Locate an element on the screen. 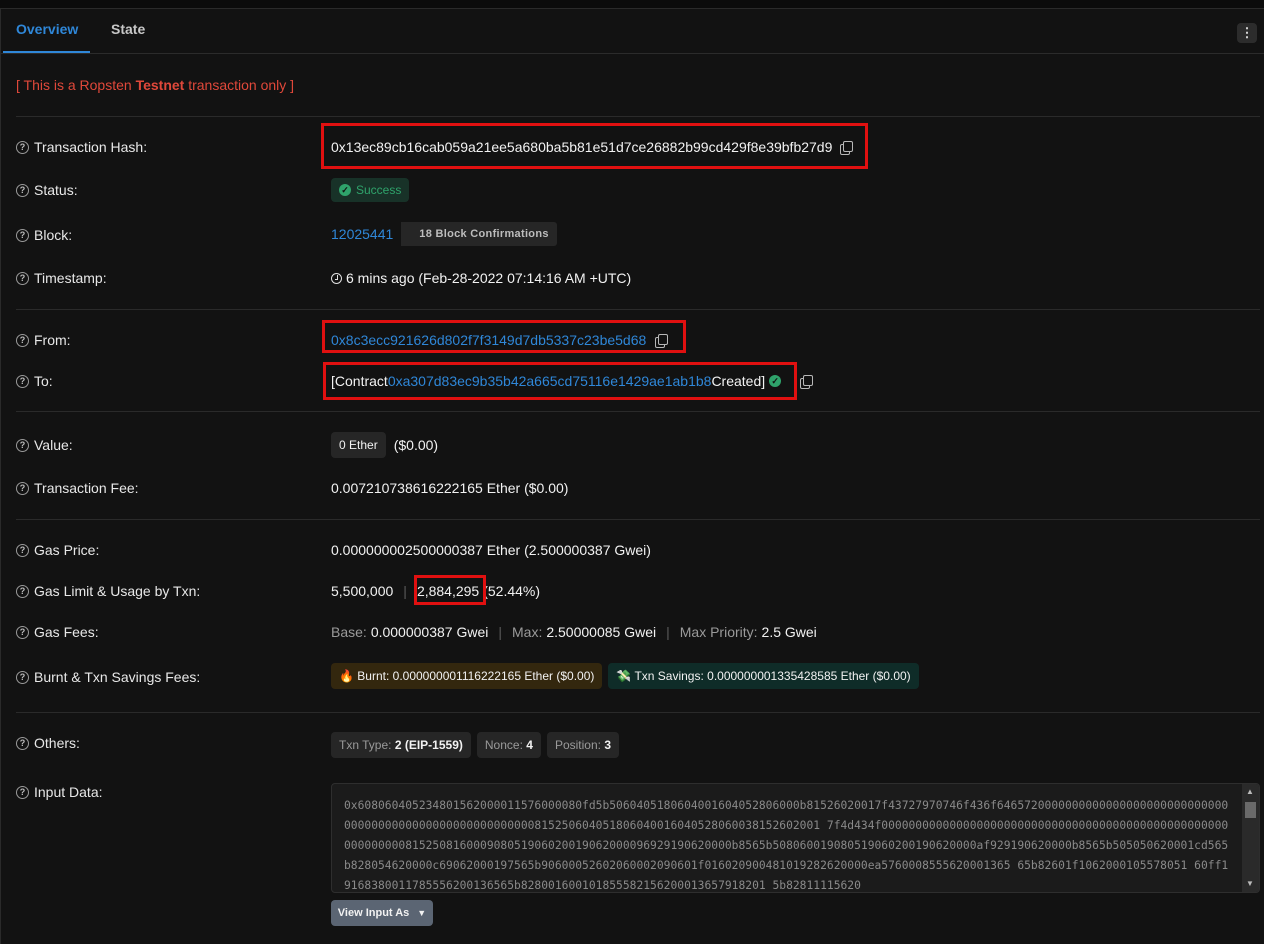 The height and width of the screenshot is (944, 1264). money-wings-icon: 💸 is located at coordinates (624, 676).